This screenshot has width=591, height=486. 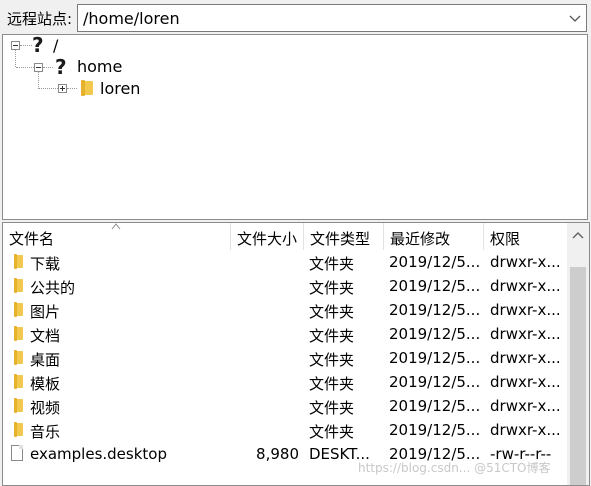 I want to click on column-header-modified: 最近修改, so click(x=434, y=236).